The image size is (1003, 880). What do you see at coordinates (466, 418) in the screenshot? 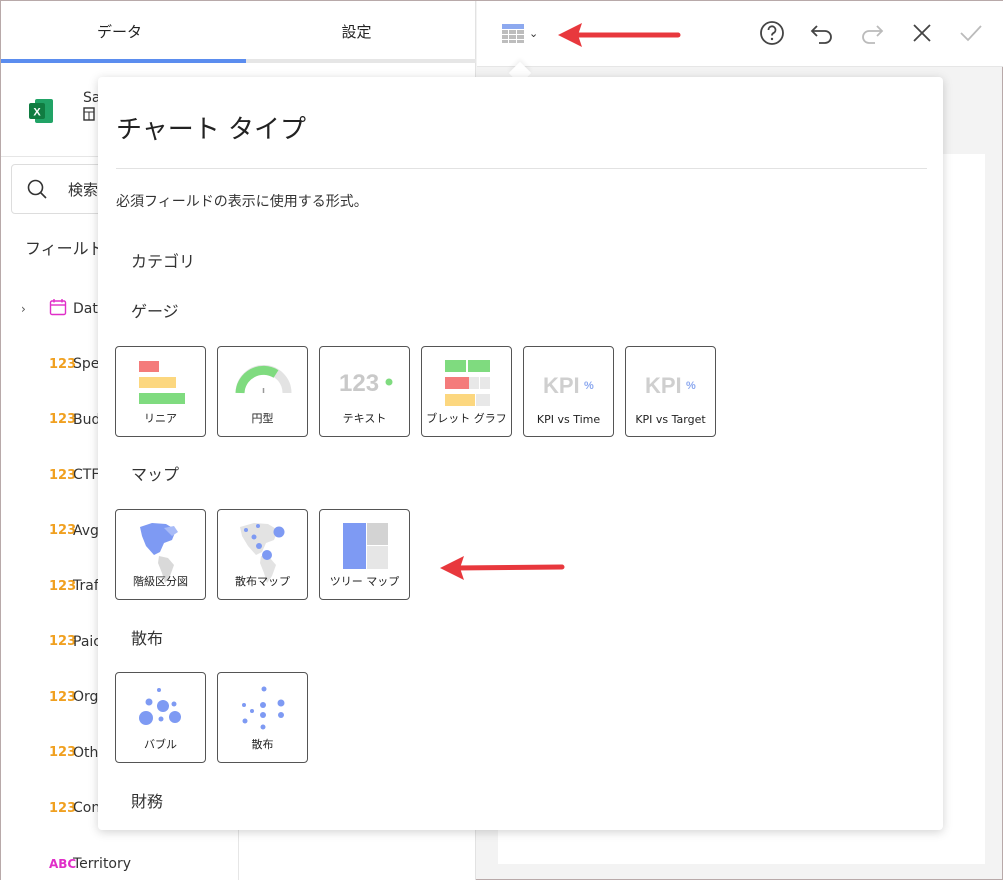
I see `tile-label: ブレット グラフ` at bounding box center [466, 418].